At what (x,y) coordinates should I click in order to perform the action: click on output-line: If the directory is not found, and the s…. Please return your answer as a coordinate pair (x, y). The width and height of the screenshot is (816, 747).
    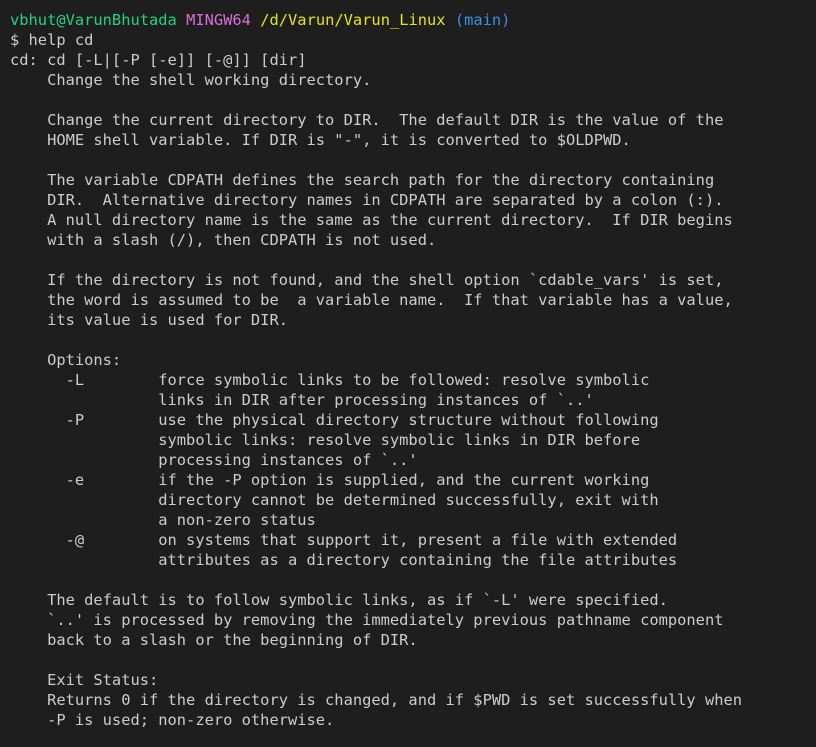
    Looking at the image, I should click on (367, 280).